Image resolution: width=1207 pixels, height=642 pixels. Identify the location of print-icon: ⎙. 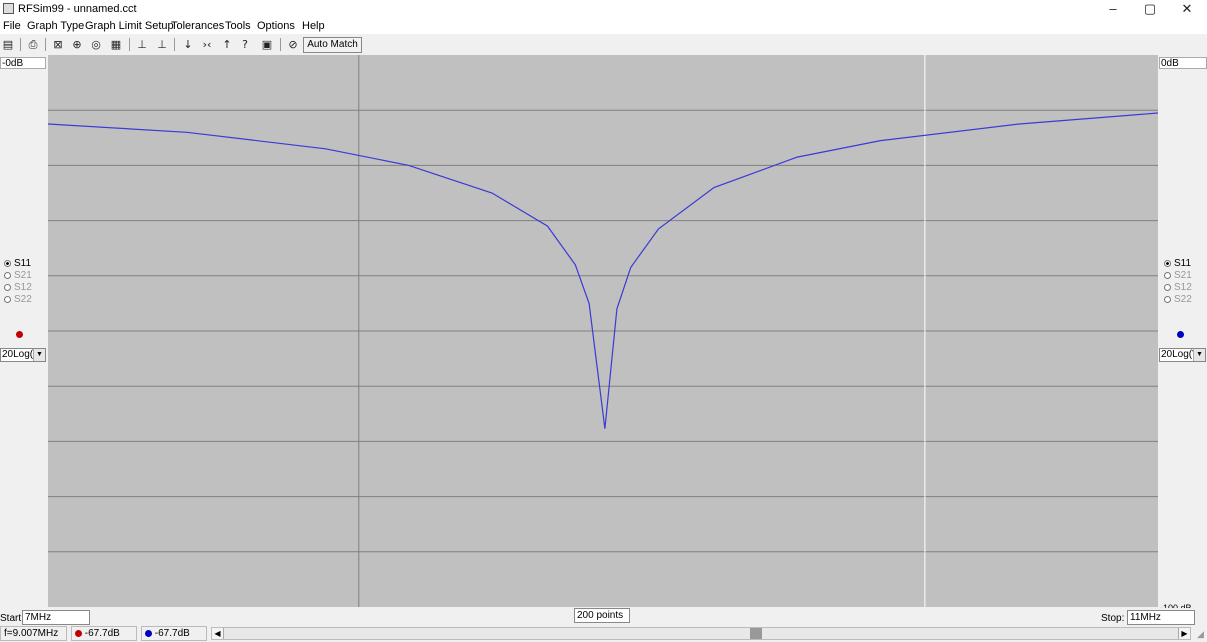
(33, 44).